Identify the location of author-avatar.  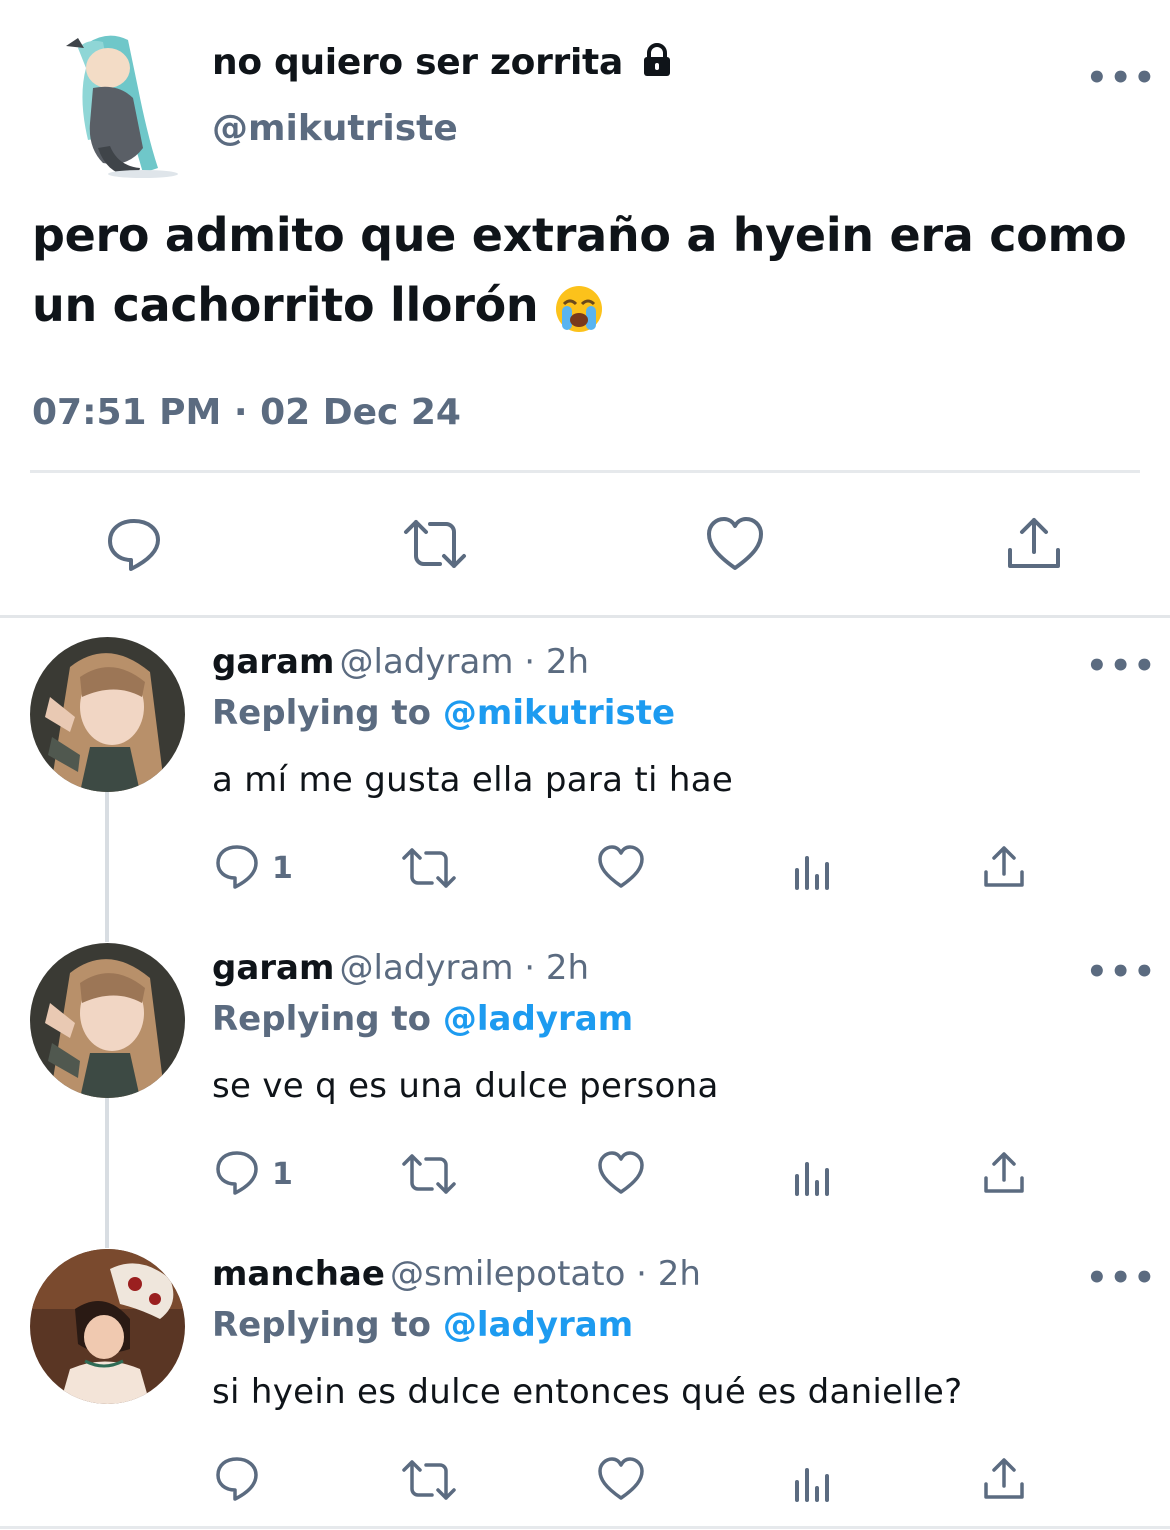
(118, 103).